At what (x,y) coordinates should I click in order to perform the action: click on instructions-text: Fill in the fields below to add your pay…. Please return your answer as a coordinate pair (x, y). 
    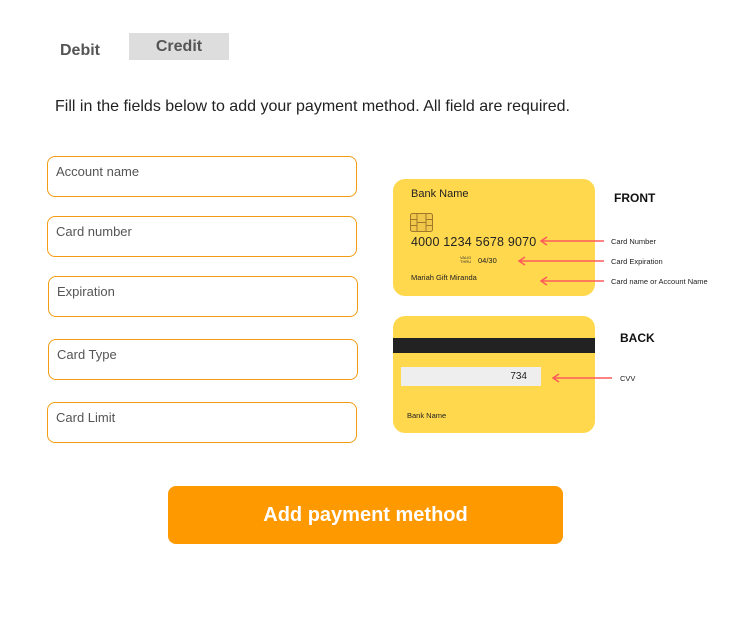
    Looking at the image, I should click on (312, 106).